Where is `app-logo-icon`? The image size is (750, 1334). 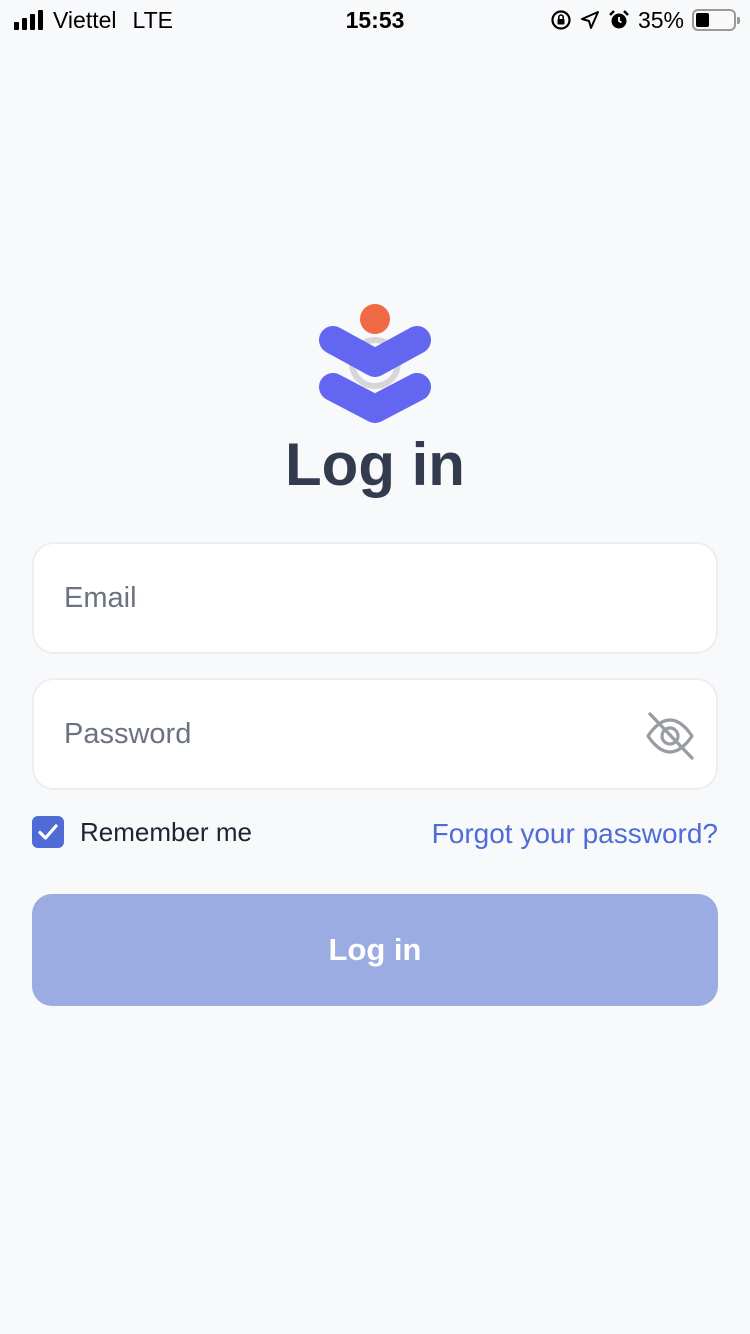 app-logo-icon is located at coordinates (375, 363).